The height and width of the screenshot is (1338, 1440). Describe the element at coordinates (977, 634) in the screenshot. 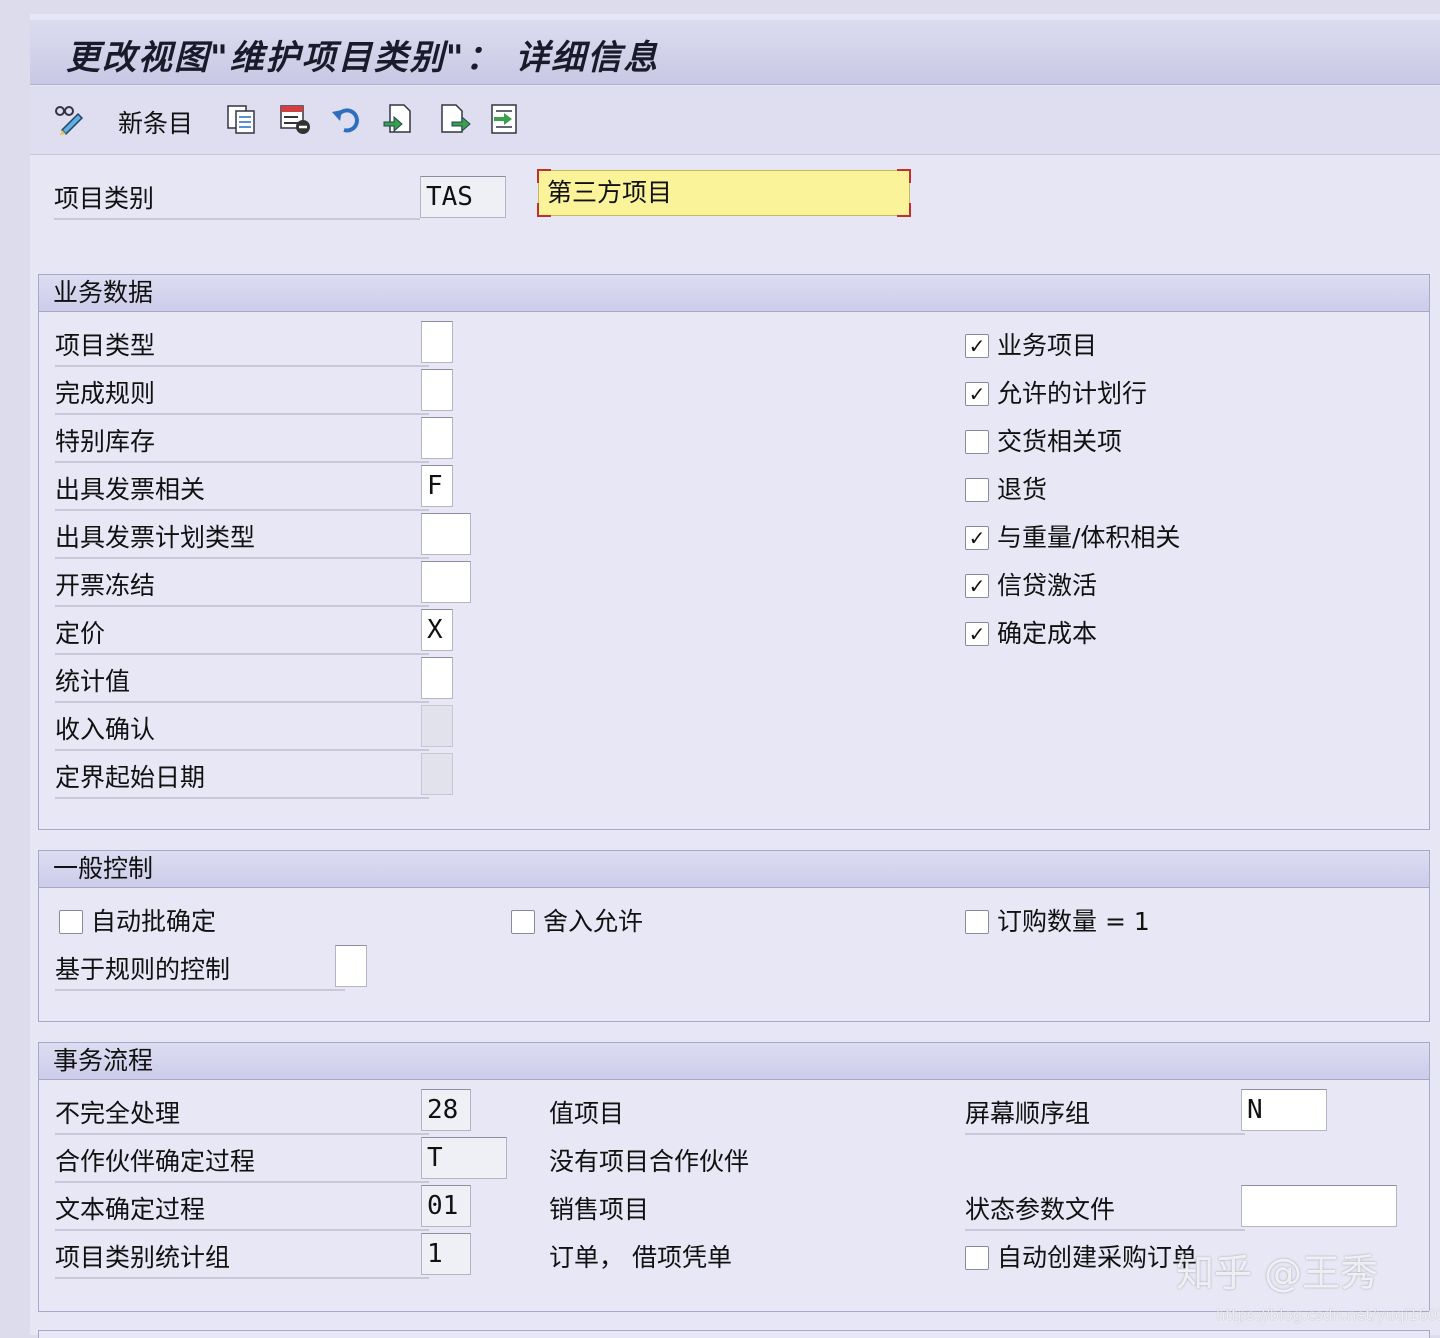

I see `determine-cost-check: ✓` at that location.